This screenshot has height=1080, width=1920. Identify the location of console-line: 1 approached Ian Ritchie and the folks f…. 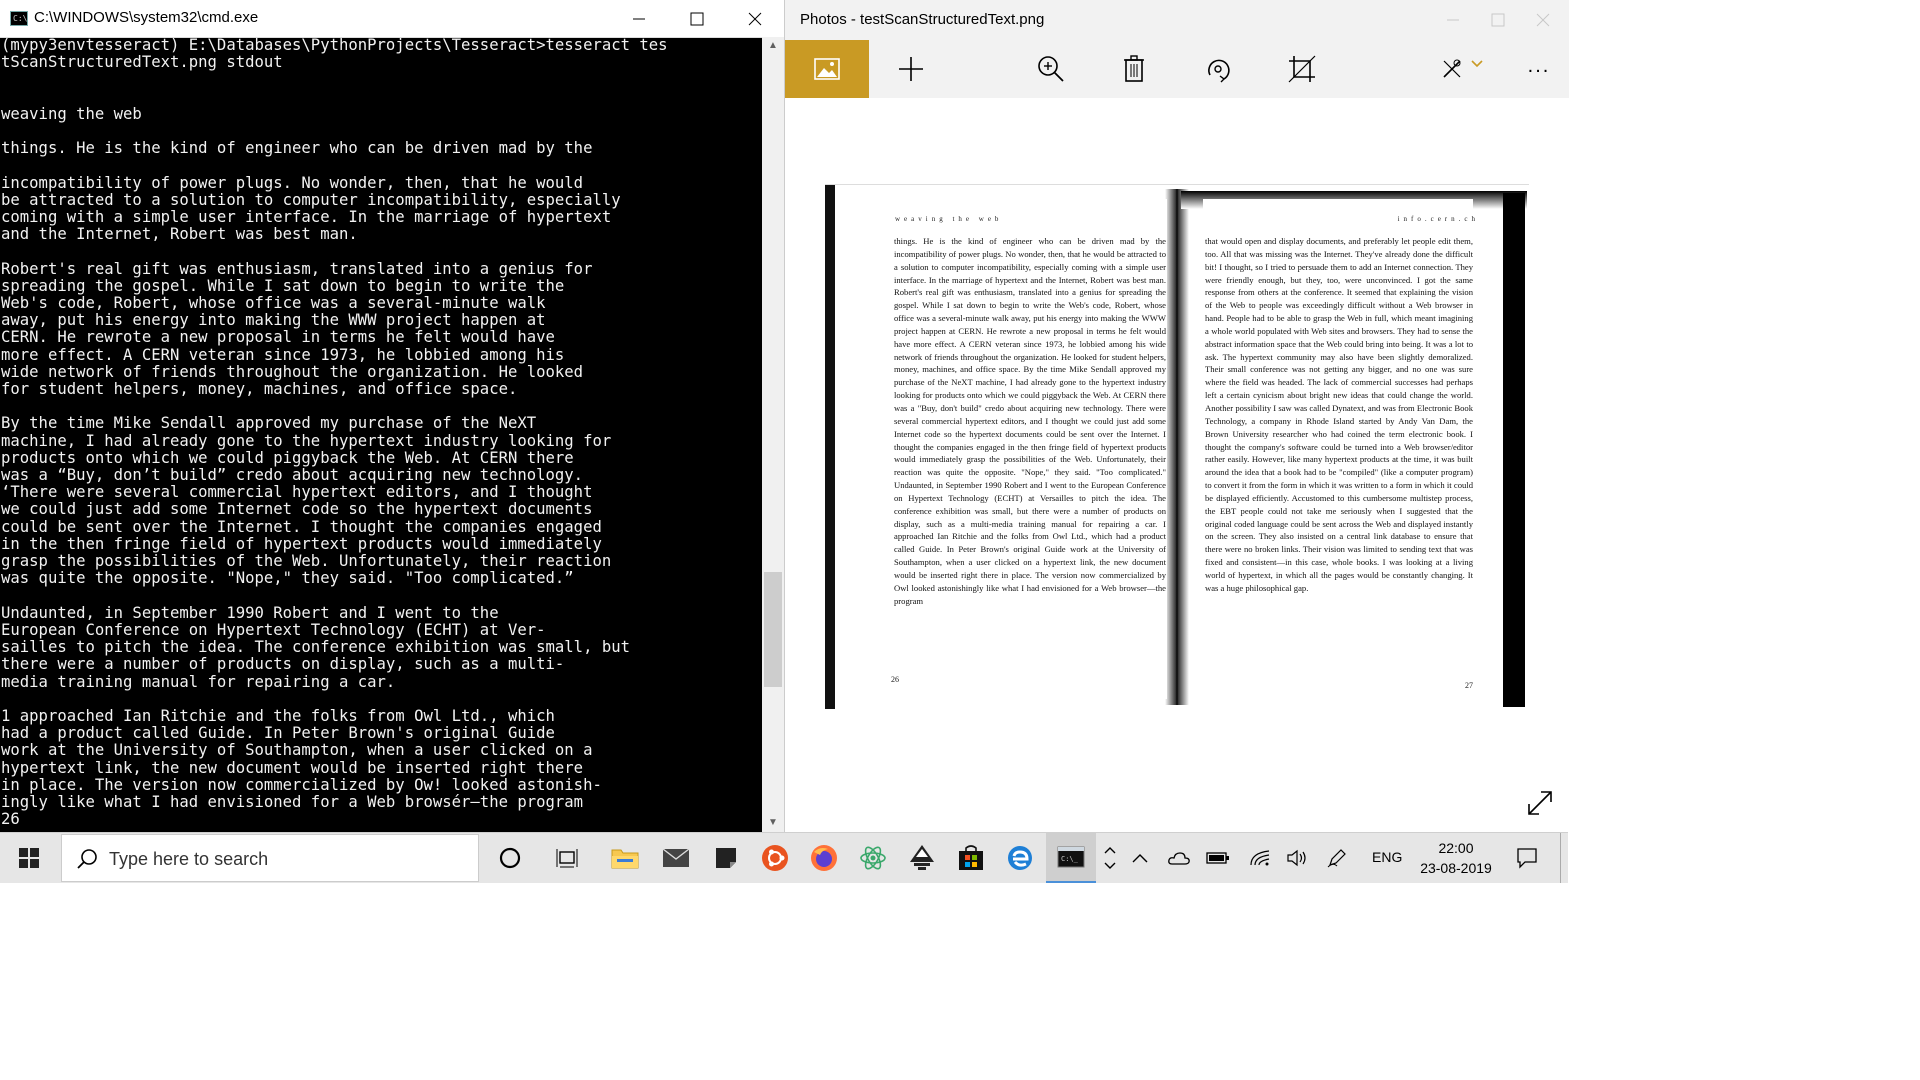
(278, 715).